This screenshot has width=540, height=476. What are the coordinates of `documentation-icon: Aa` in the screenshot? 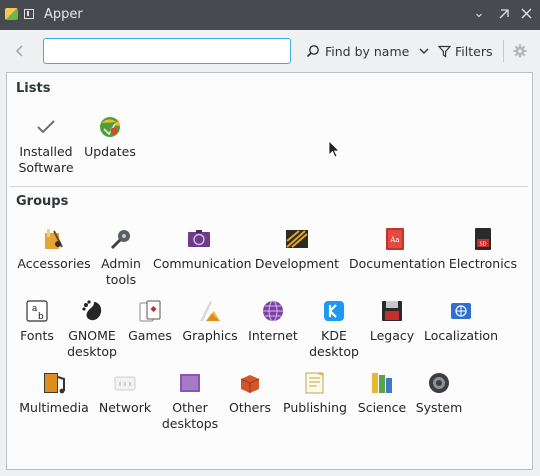 It's located at (395, 239).